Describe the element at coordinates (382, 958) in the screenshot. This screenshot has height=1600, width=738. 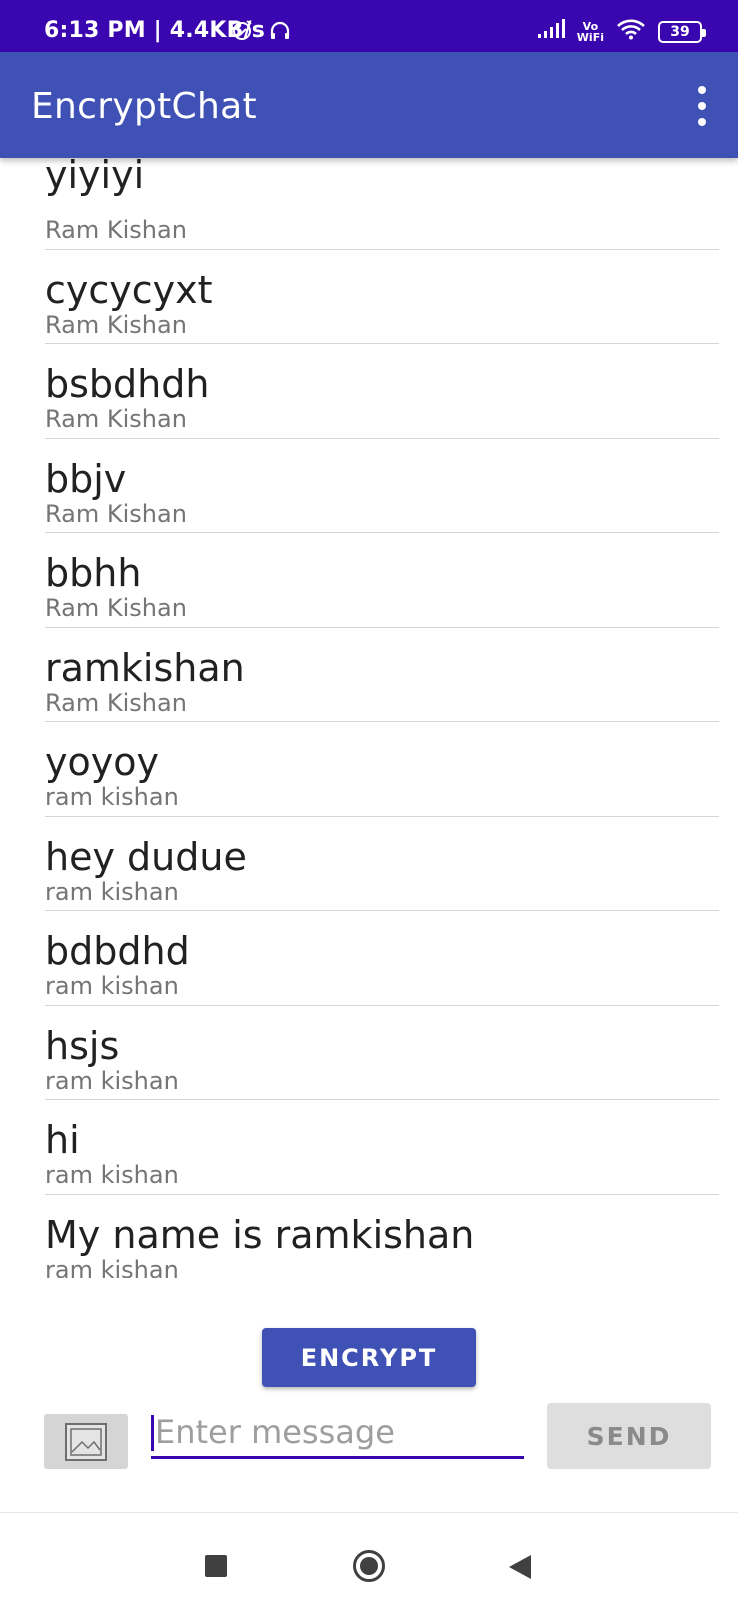
I see `list-item: bdbdhd ram kishan` at that location.